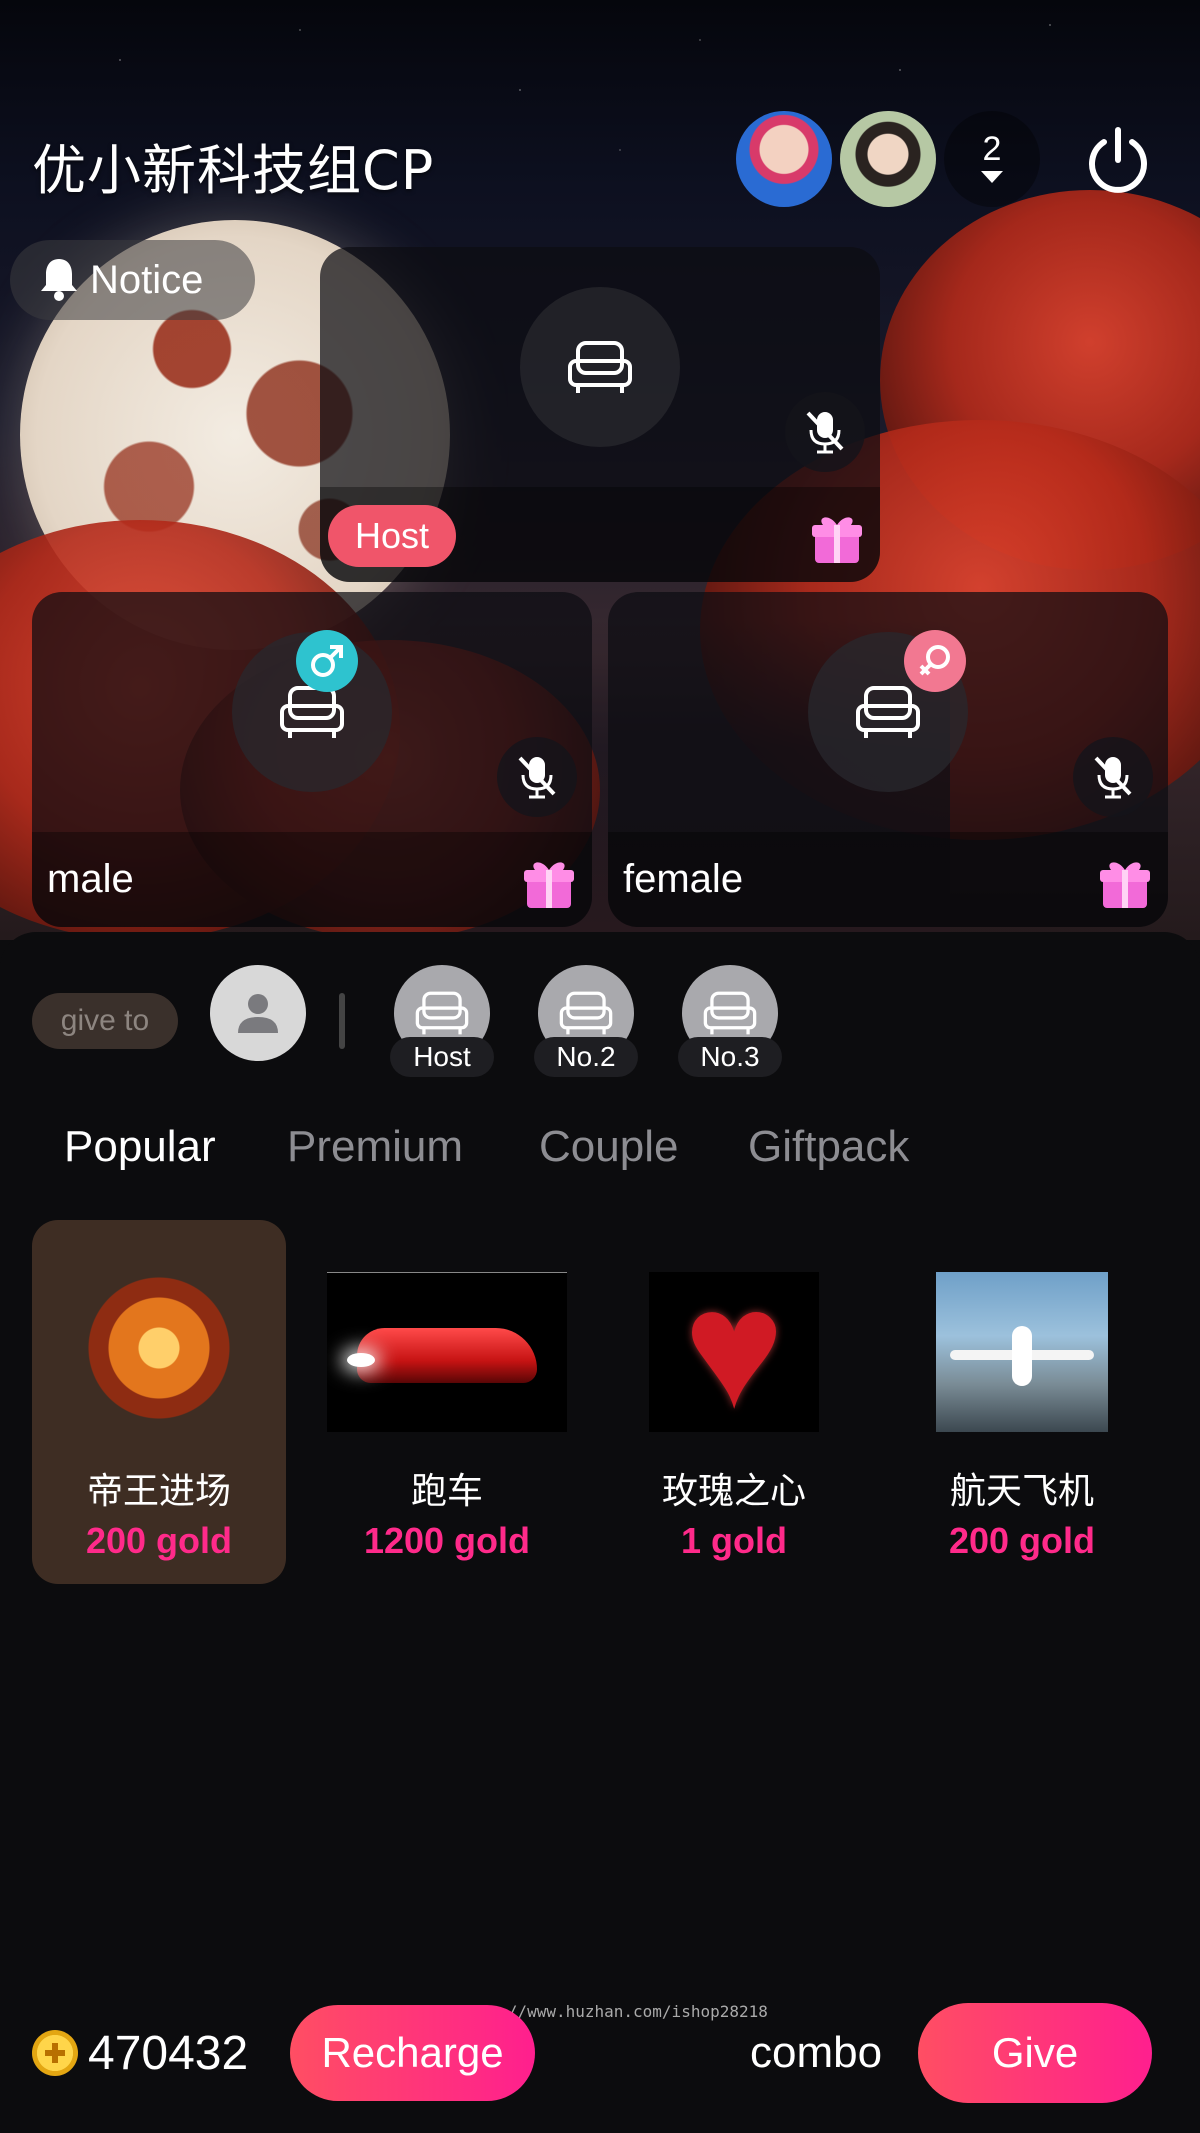 This screenshot has height=2133, width=1200. Describe the element at coordinates (1118, 162) in the screenshot. I see `power-icon` at that location.